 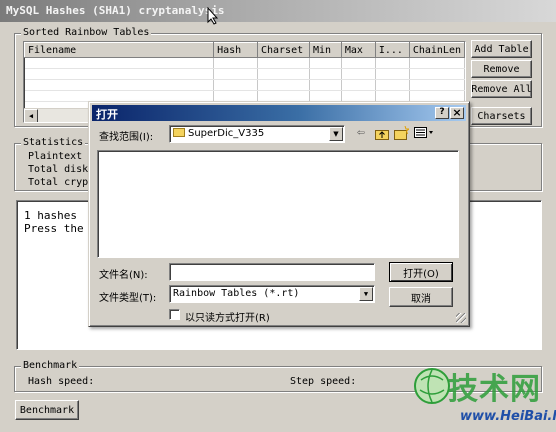 I want to click on up-folder-icon, so click(x=382, y=134).